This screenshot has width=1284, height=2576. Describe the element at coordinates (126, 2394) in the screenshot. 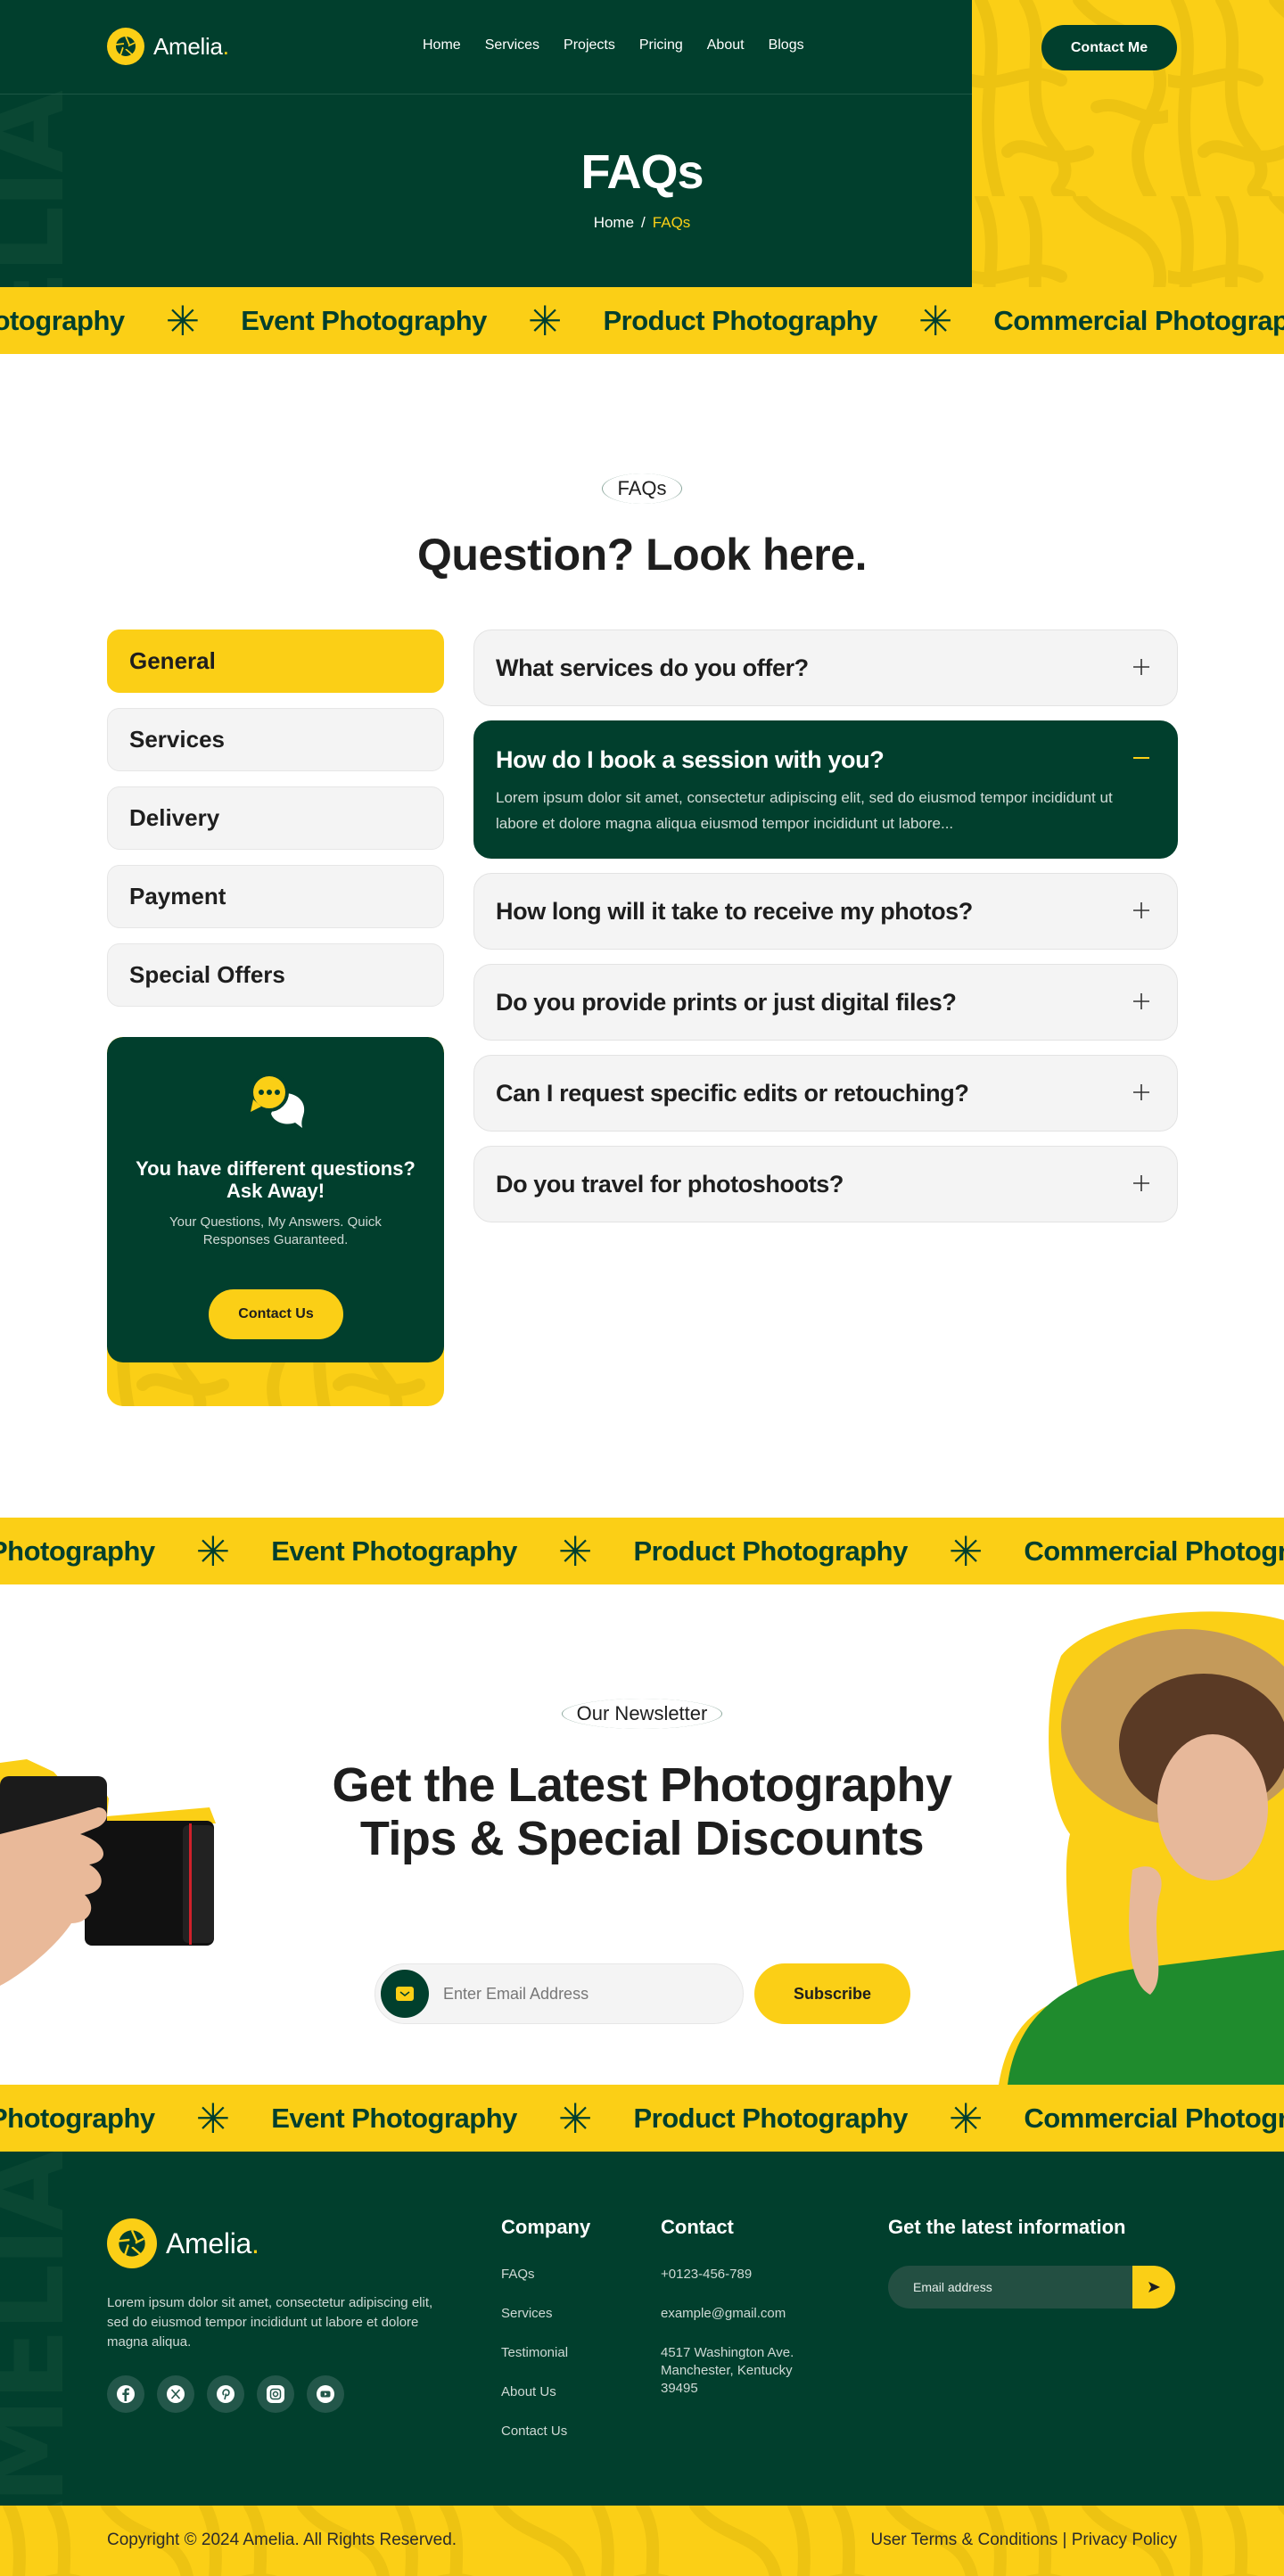

I see `facebook-icon` at that location.